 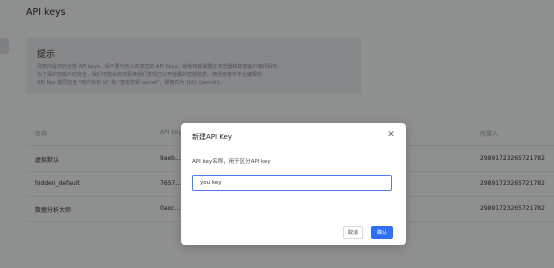 What do you see at coordinates (353, 232) in the screenshot?
I see `cancel-button: 取消` at bounding box center [353, 232].